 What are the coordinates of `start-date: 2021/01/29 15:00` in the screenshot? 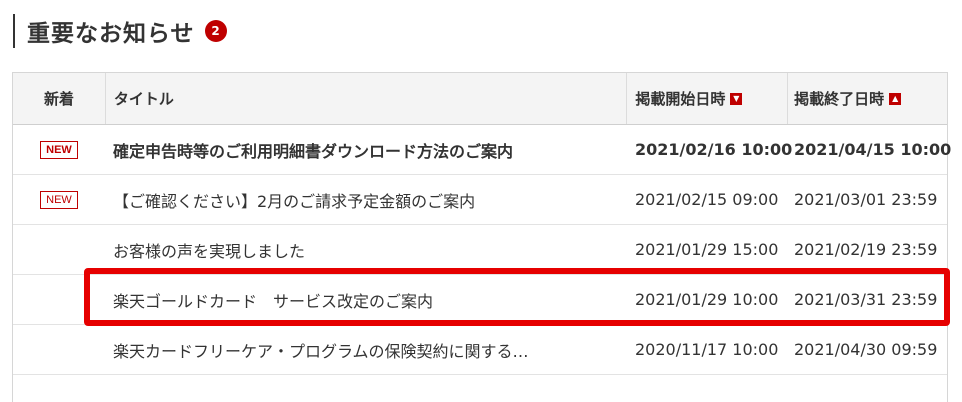 It's located at (707, 249).